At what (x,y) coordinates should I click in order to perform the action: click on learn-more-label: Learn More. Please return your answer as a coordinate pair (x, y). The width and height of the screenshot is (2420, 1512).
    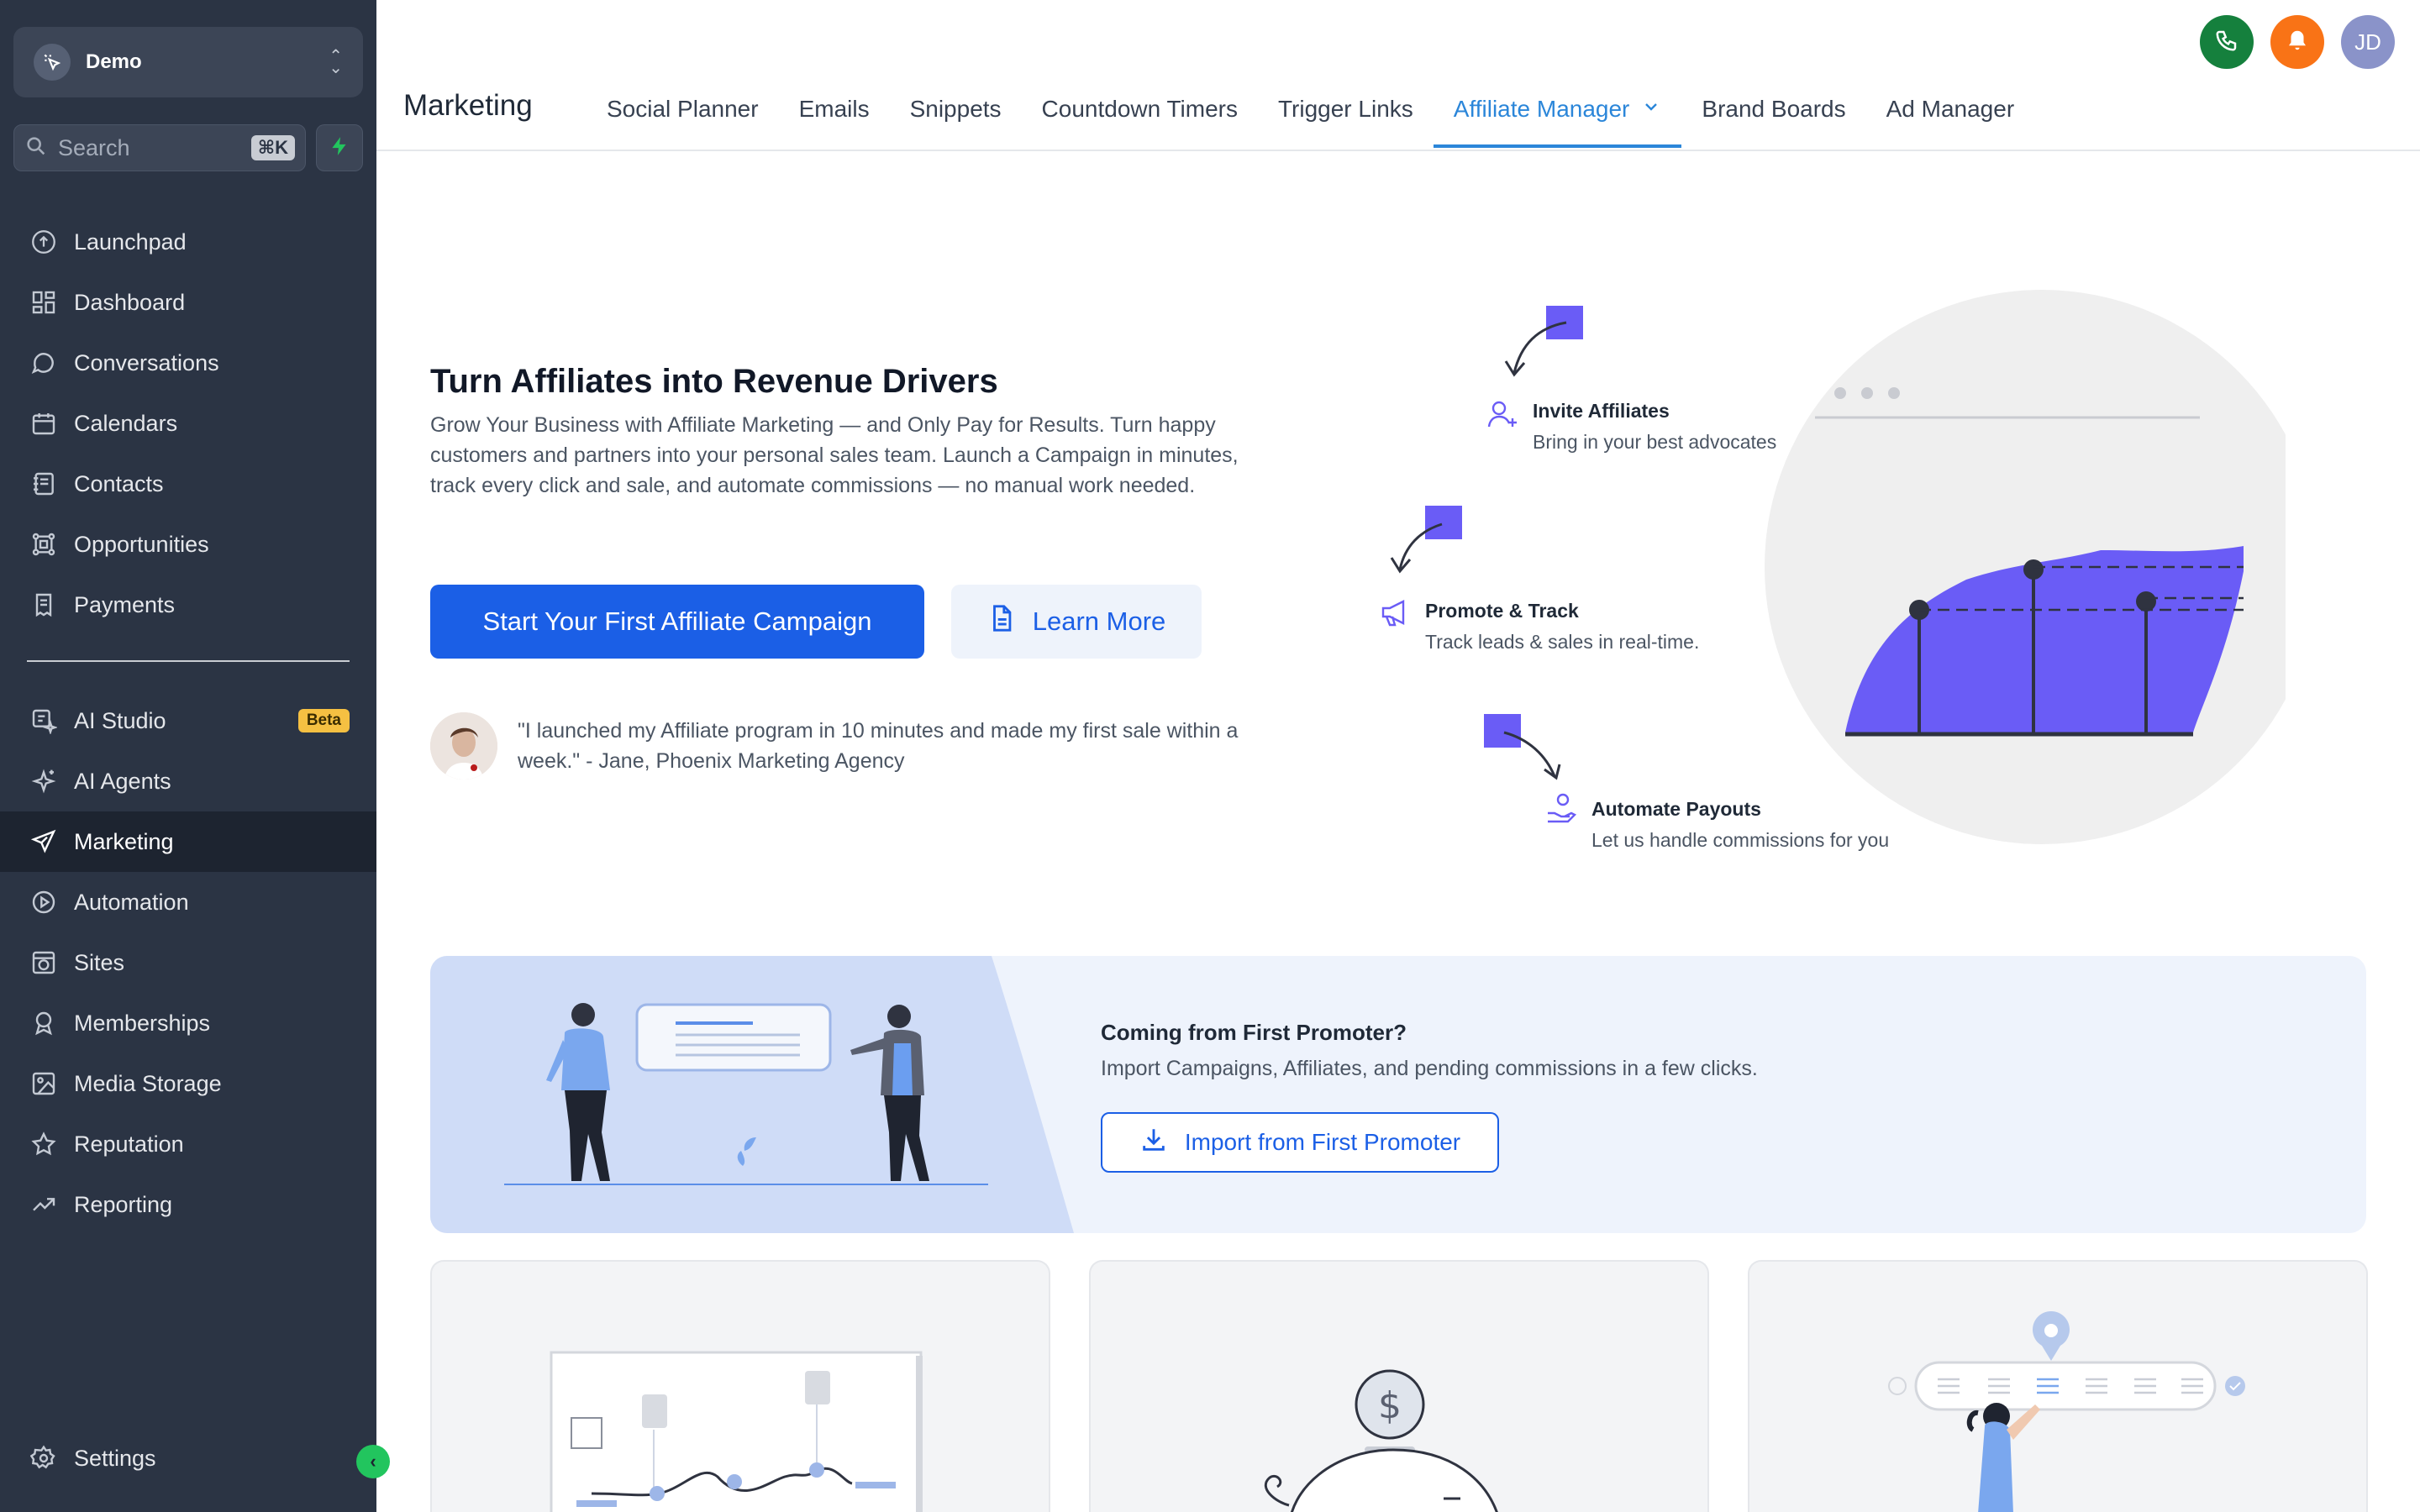
    Looking at the image, I should click on (1099, 621).